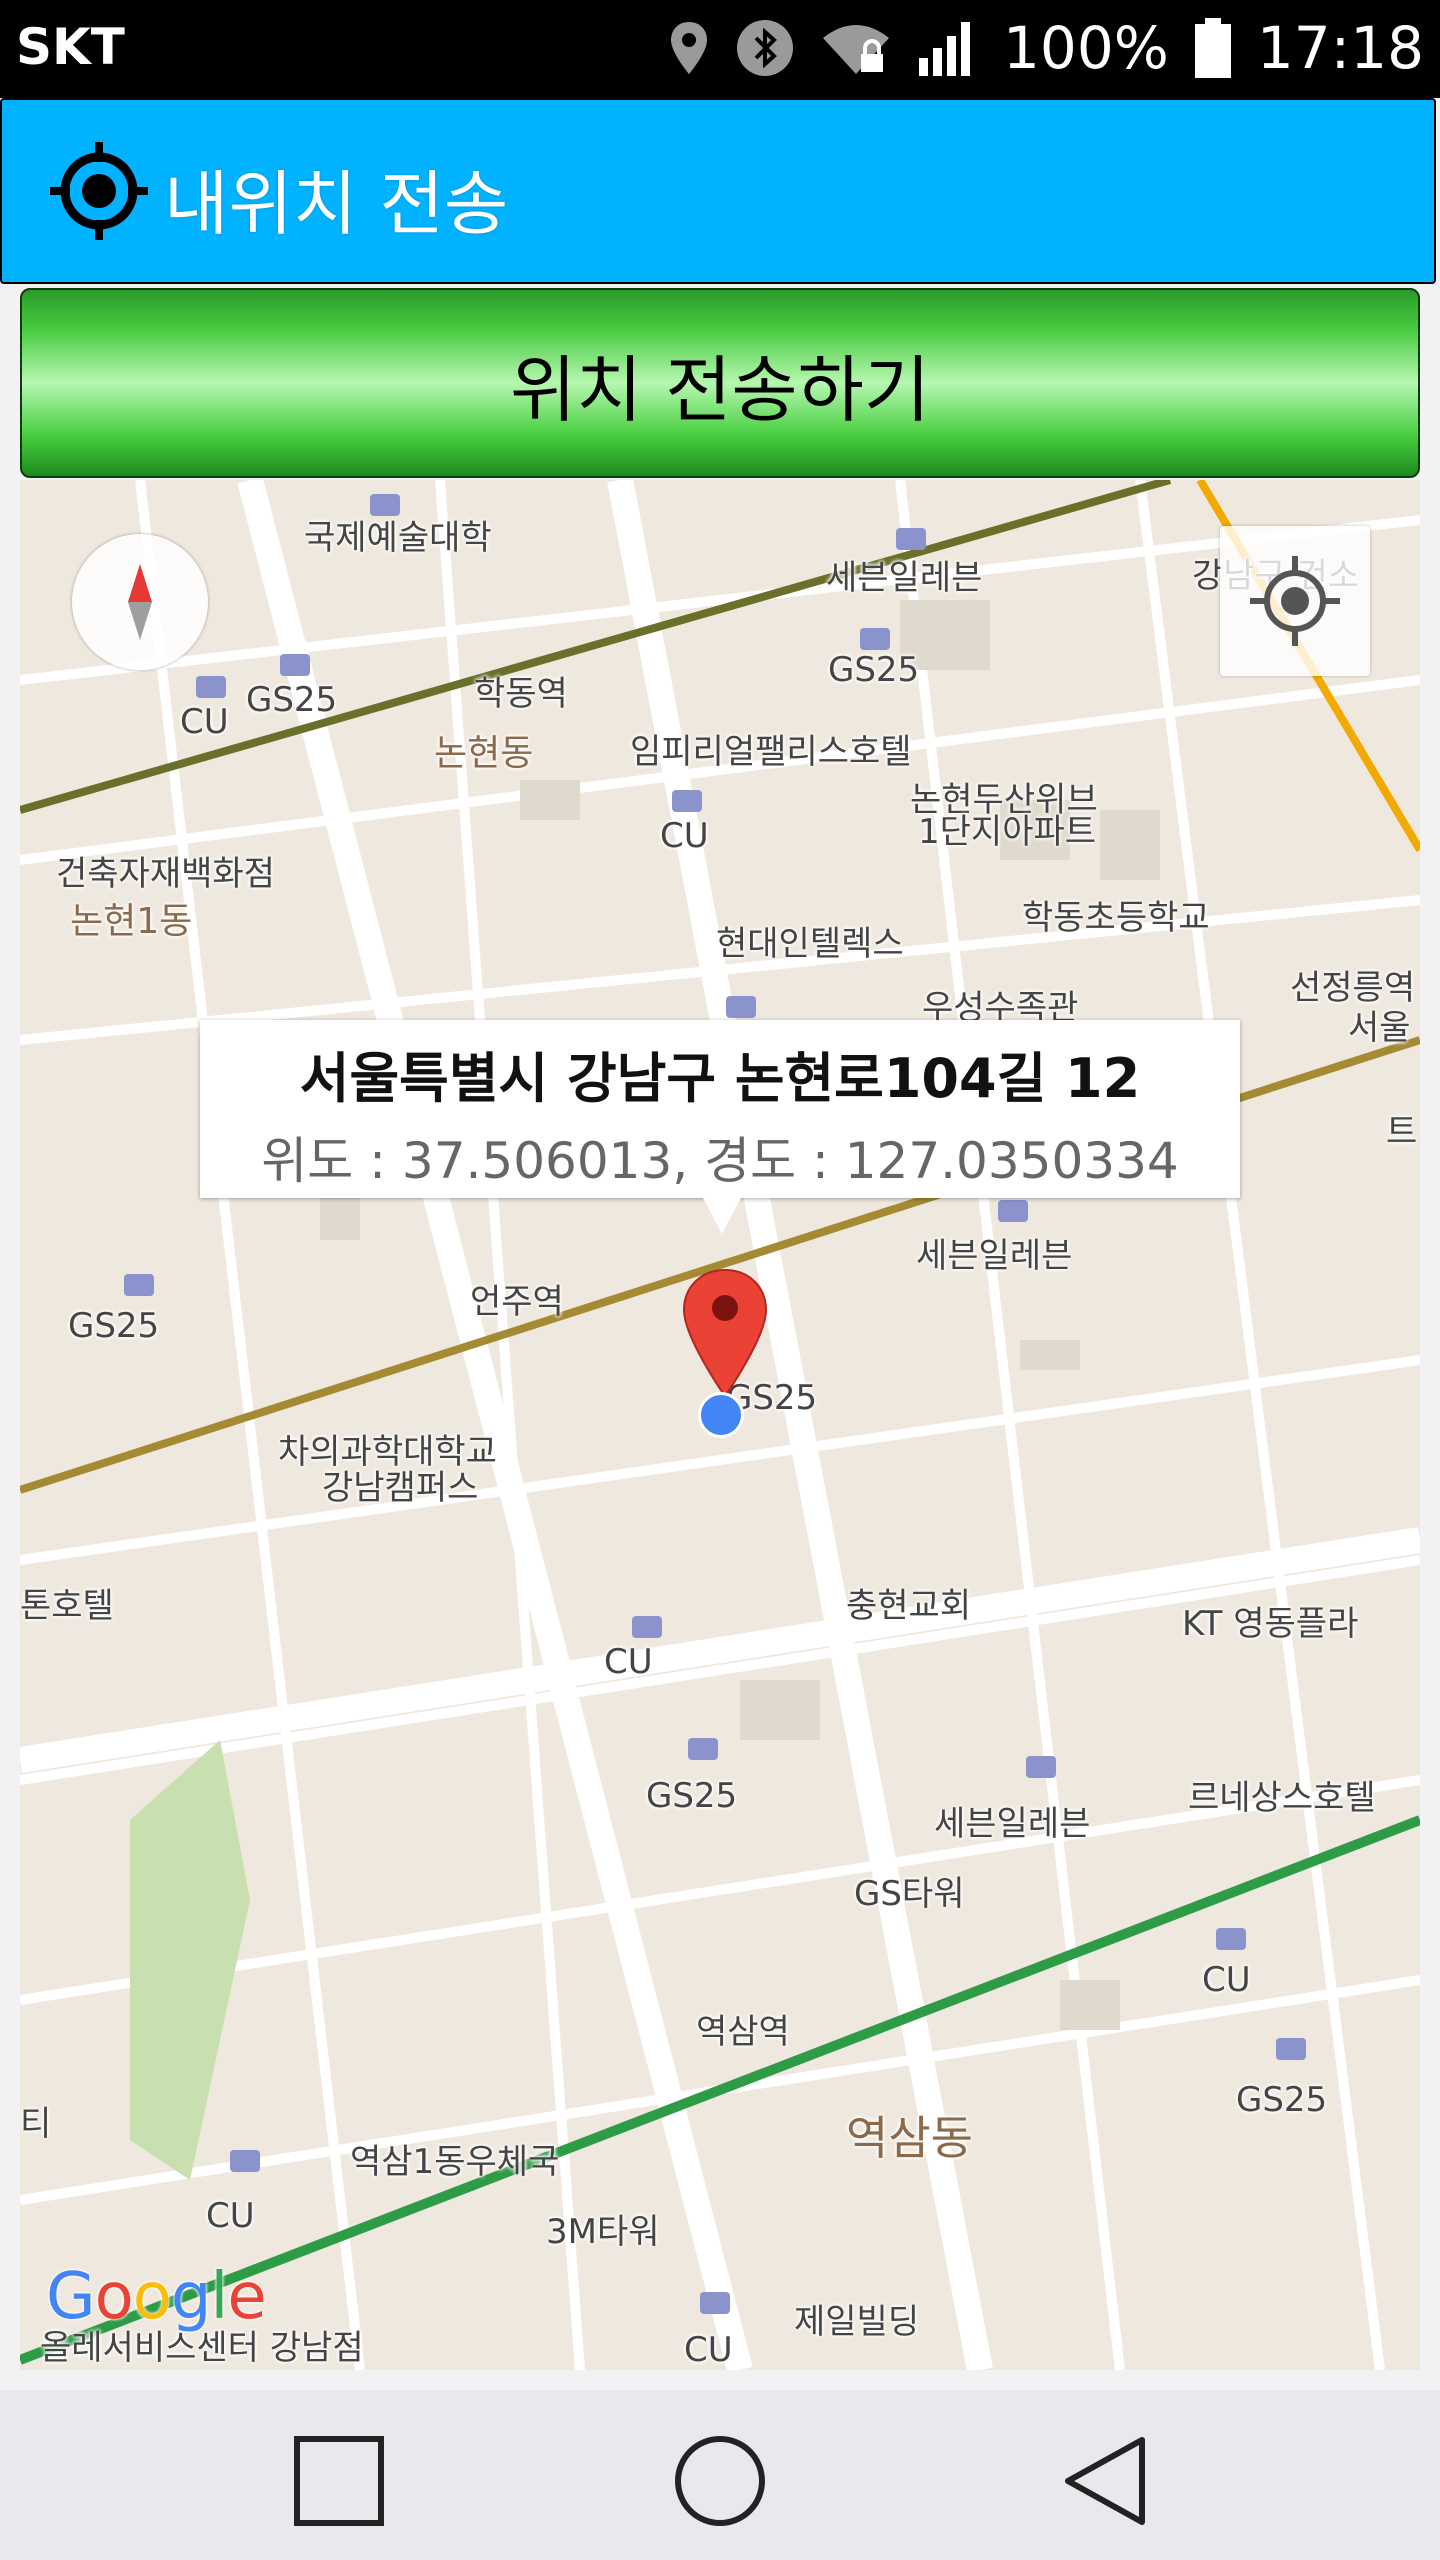  What do you see at coordinates (521, 694) in the screenshot?
I see `map-label: 학동역` at bounding box center [521, 694].